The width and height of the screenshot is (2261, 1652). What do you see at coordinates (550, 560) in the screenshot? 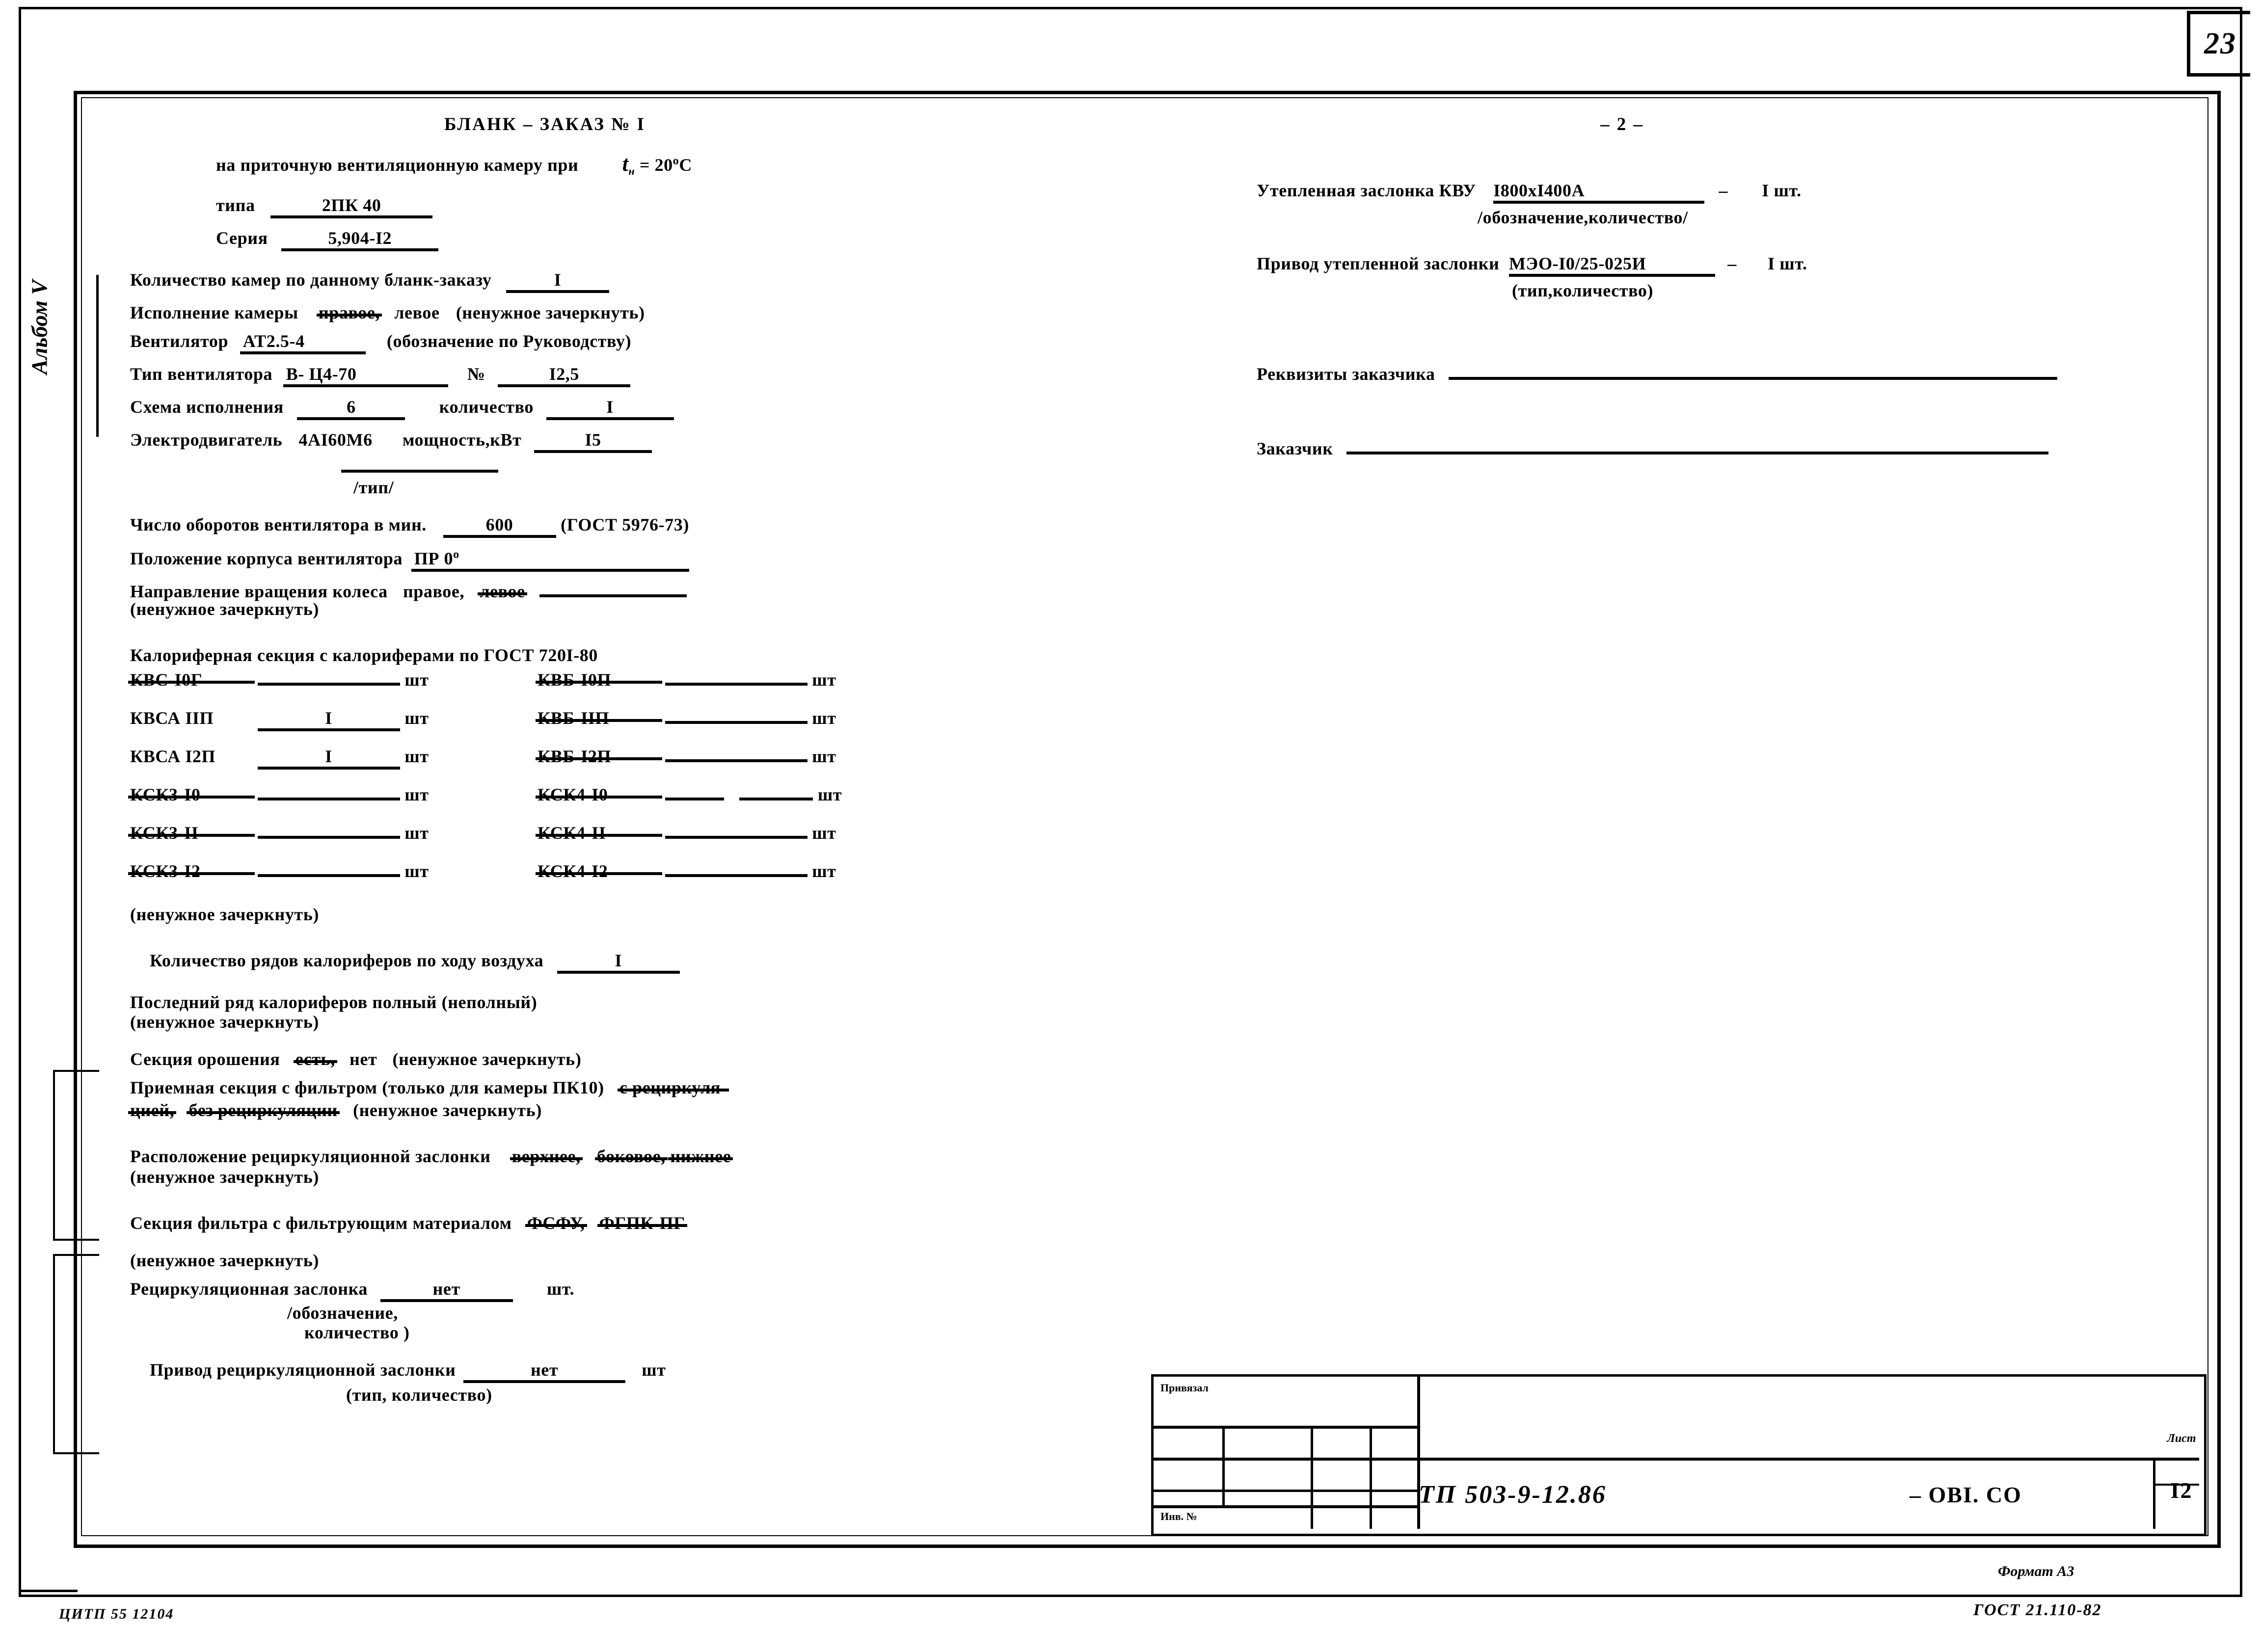
I see `field-housing-input: ПР 0о` at bounding box center [550, 560].